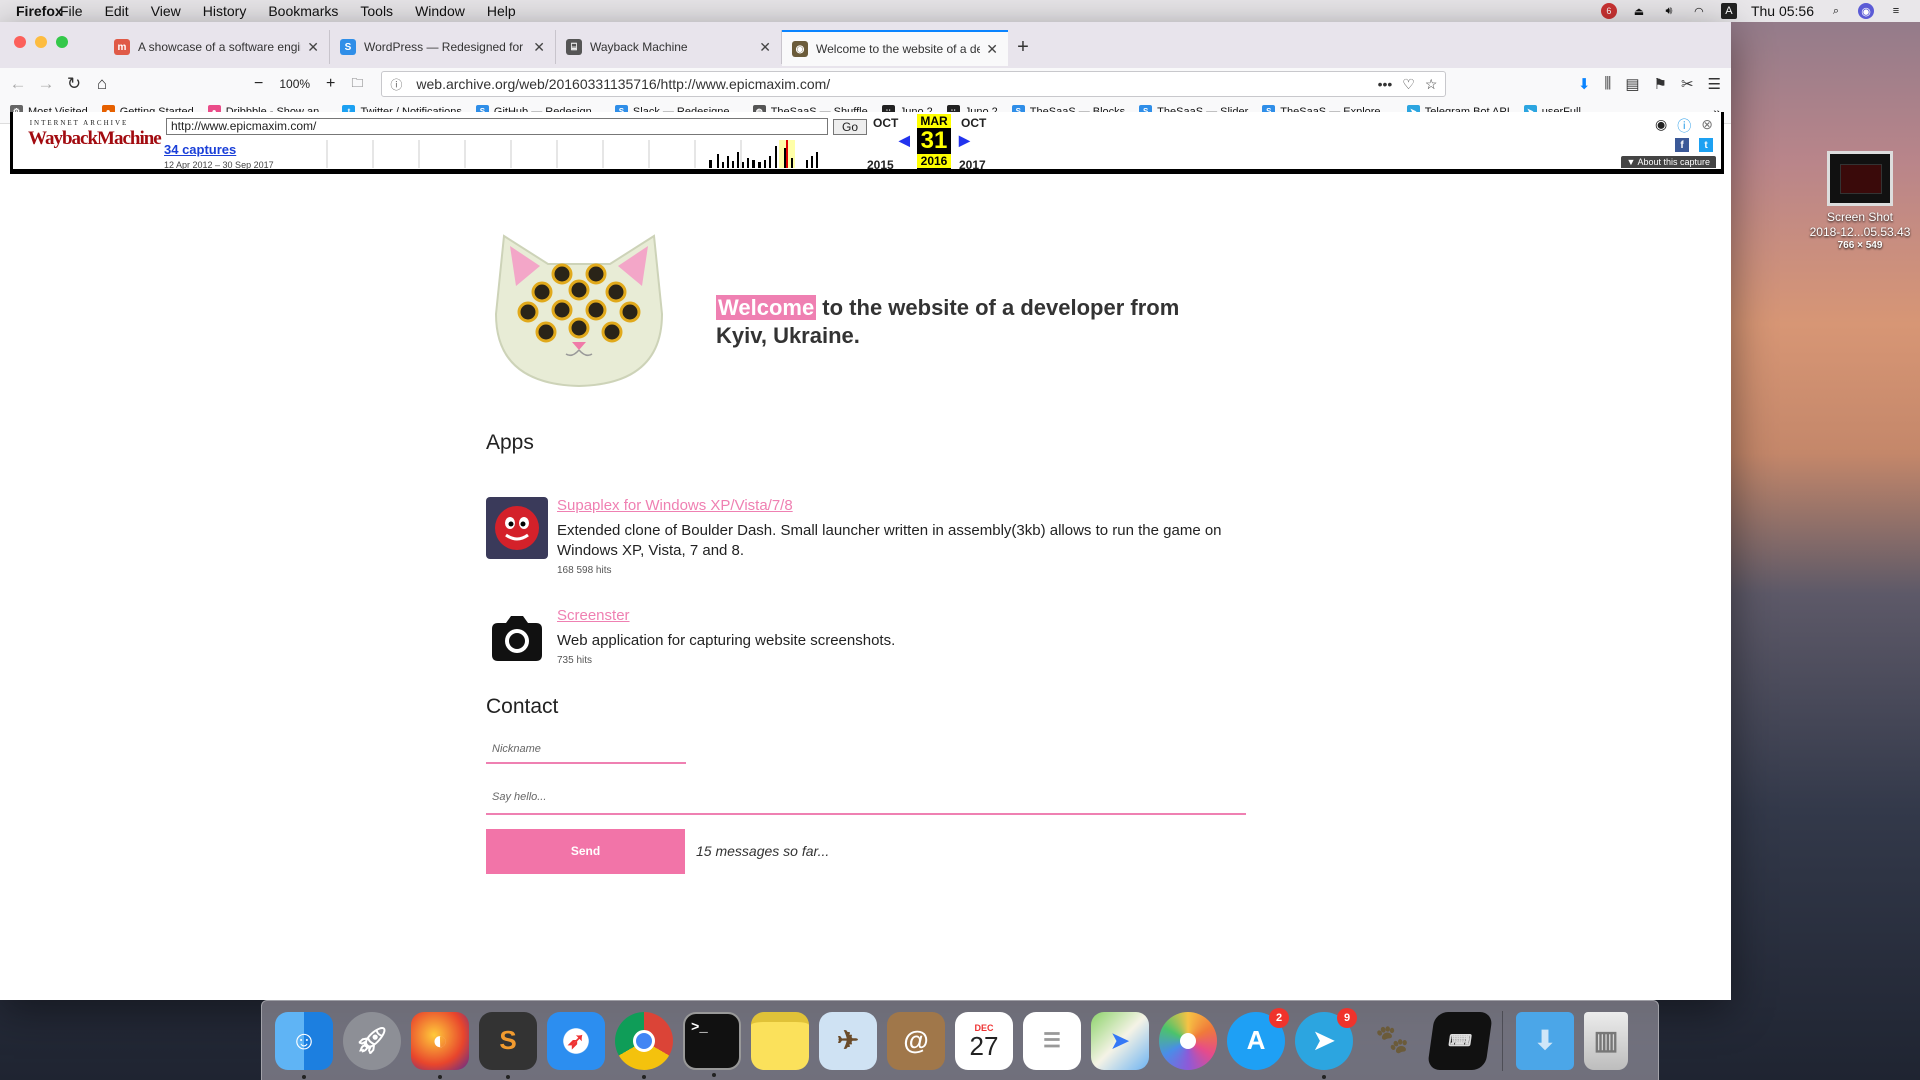 The height and width of the screenshot is (1080, 1920). I want to click on firefox-icon: ◐, so click(440, 1045).